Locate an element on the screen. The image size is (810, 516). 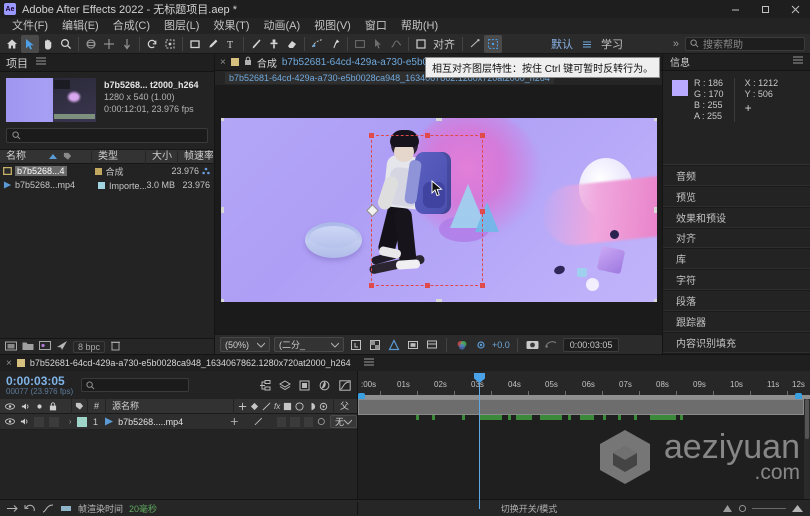
column-header-name: 名称 is located at coordinates (46, 156).